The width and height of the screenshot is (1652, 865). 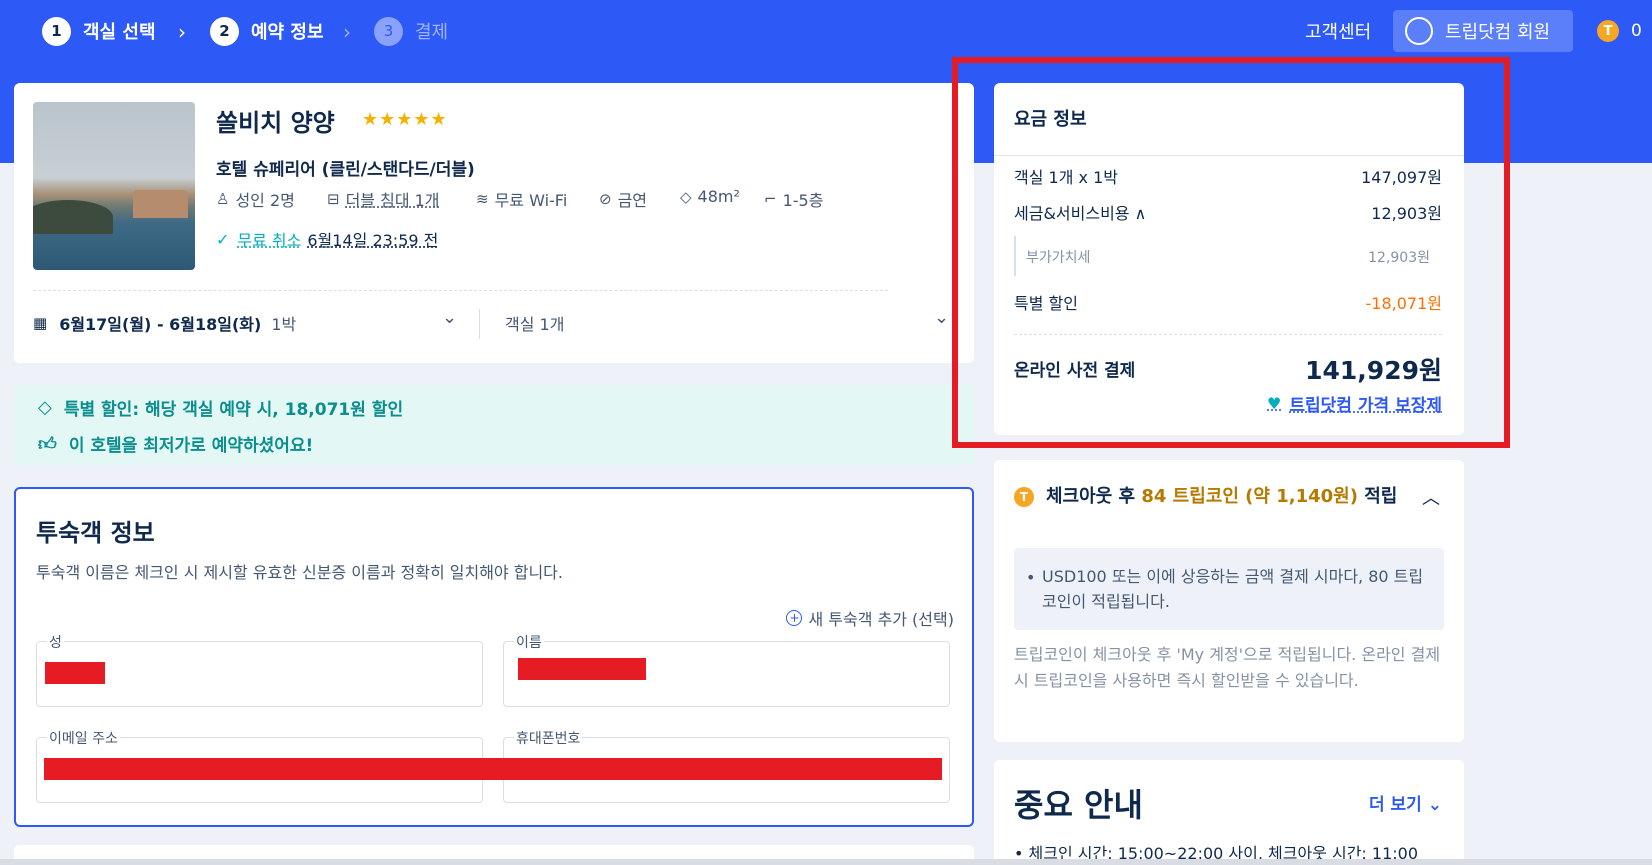 I want to click on add-guest-label: 새 투숙객 추가 (선택), so click(x=881, y=619).